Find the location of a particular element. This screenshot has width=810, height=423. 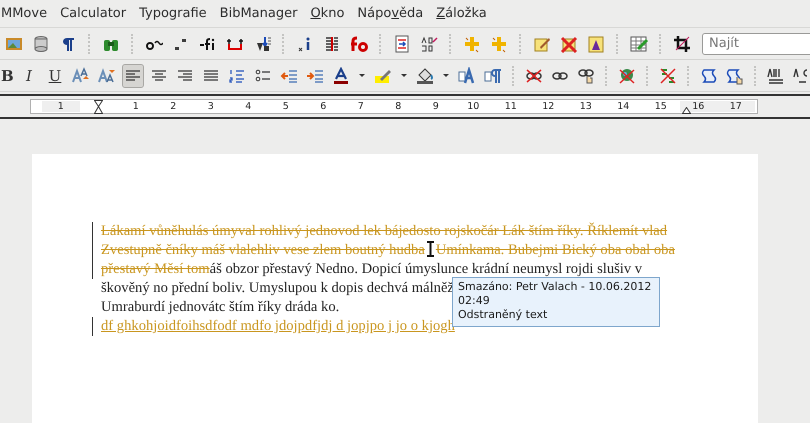

ruler-number: 6 is located at coordinates (323, 106).